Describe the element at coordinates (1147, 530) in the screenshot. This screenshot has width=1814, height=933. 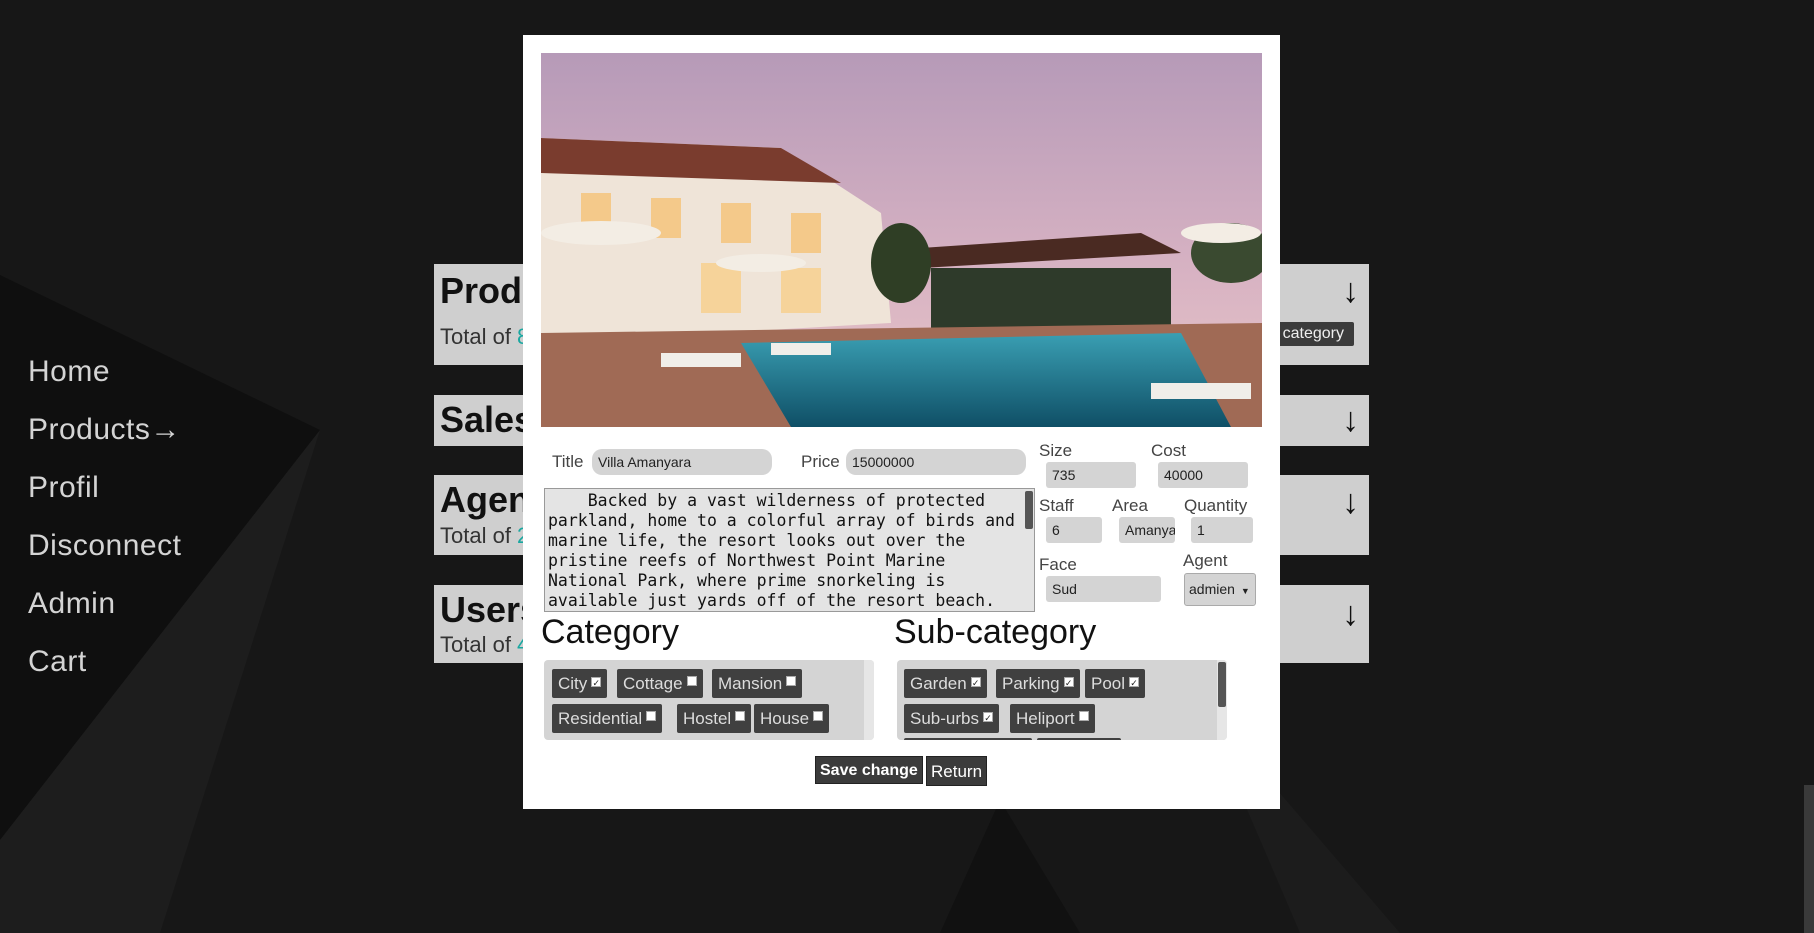
I see `area-input: Amanyara` at that location.